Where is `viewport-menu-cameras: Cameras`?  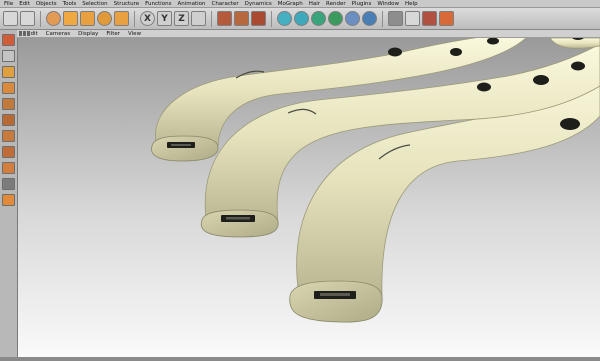
viewport-menu-cameras: Cameras is located at coordinates (58, 34).